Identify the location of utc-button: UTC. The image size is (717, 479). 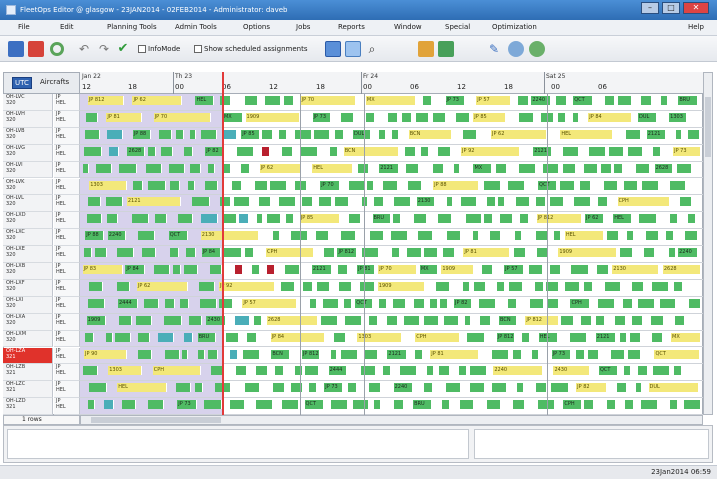
(22, 83).